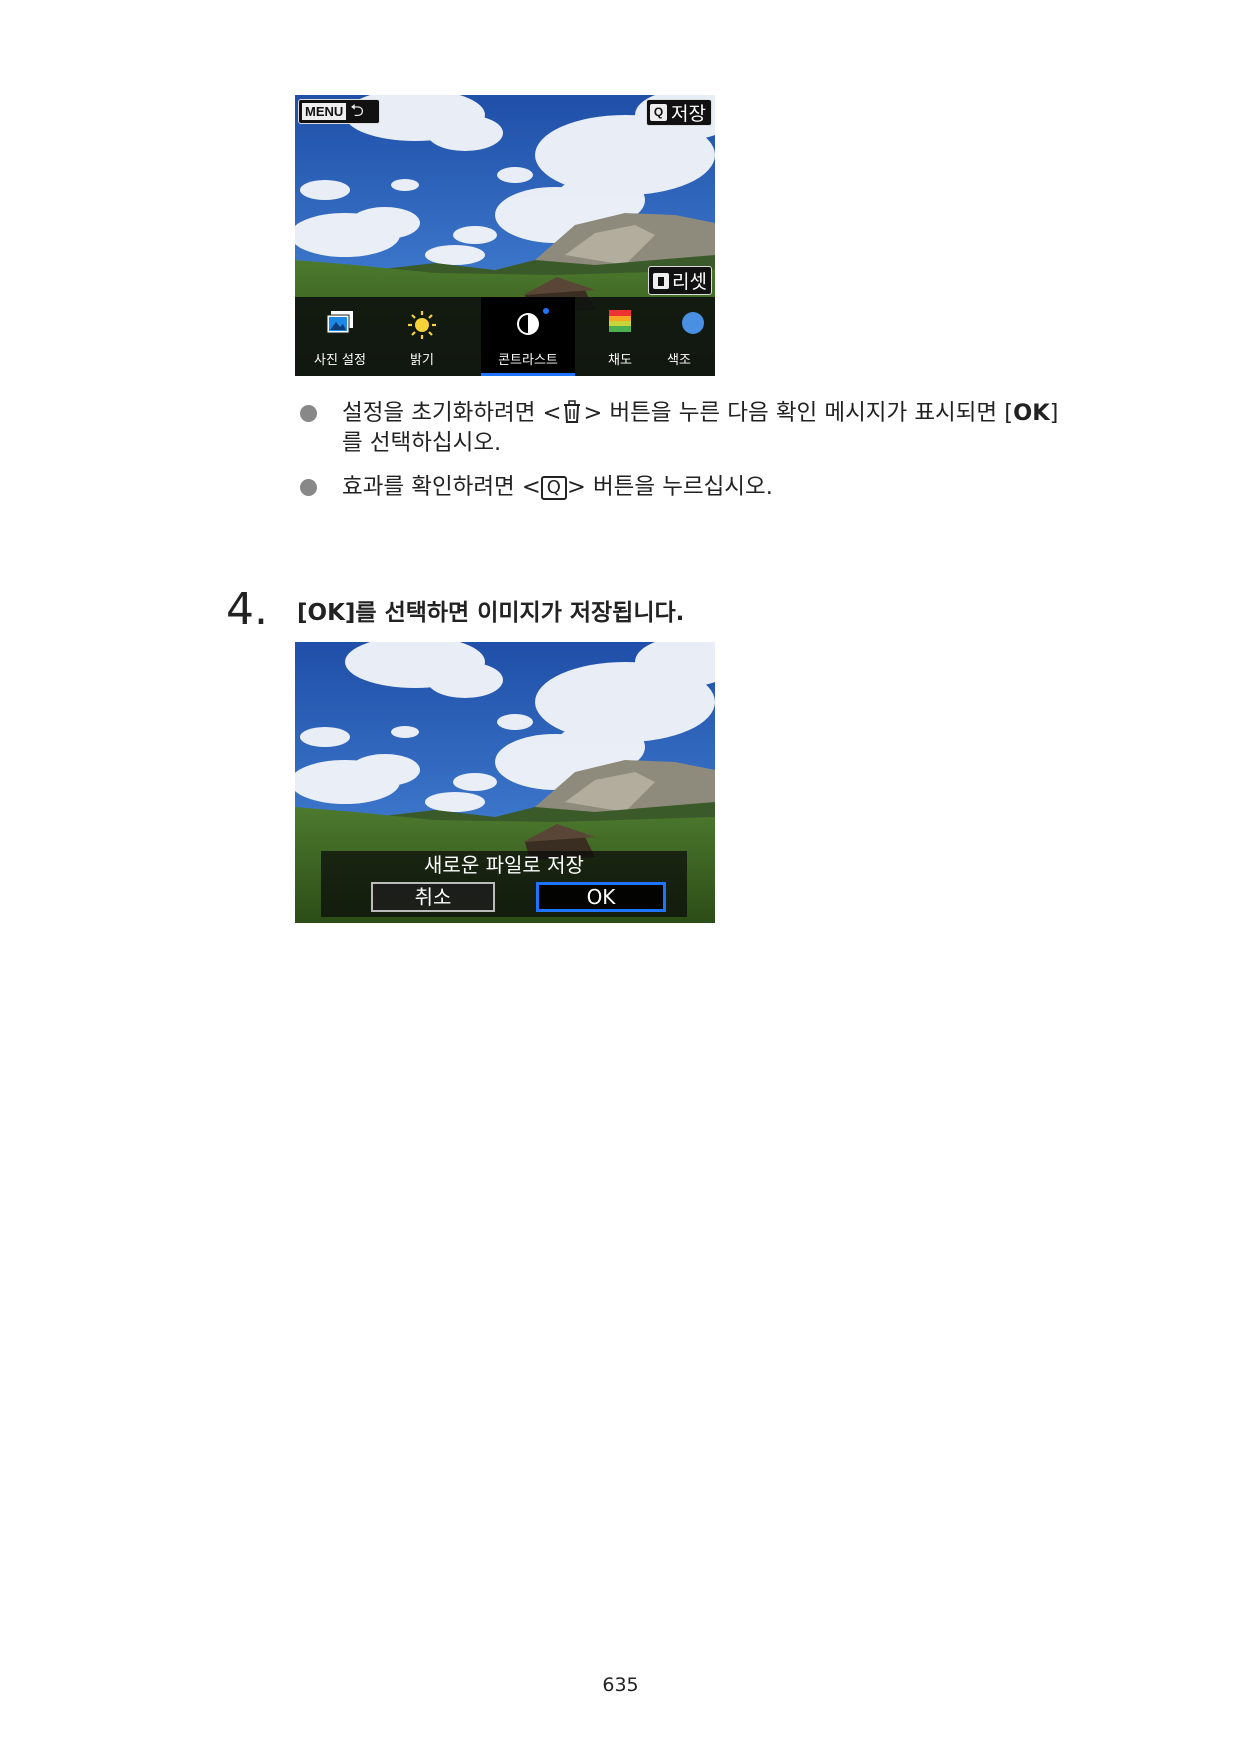 This screenshot has width=1241, height=1749. Describe the element at coordinates (340, 336) in the screenshot. I see `menu-item-picture-style: 사진 설정` at that location.